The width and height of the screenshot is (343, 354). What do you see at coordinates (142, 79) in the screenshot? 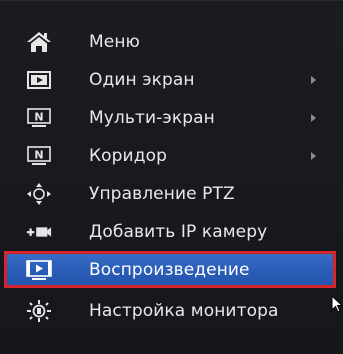
I see `menu-item-label: Один экран` at bounding box center [142, 79].